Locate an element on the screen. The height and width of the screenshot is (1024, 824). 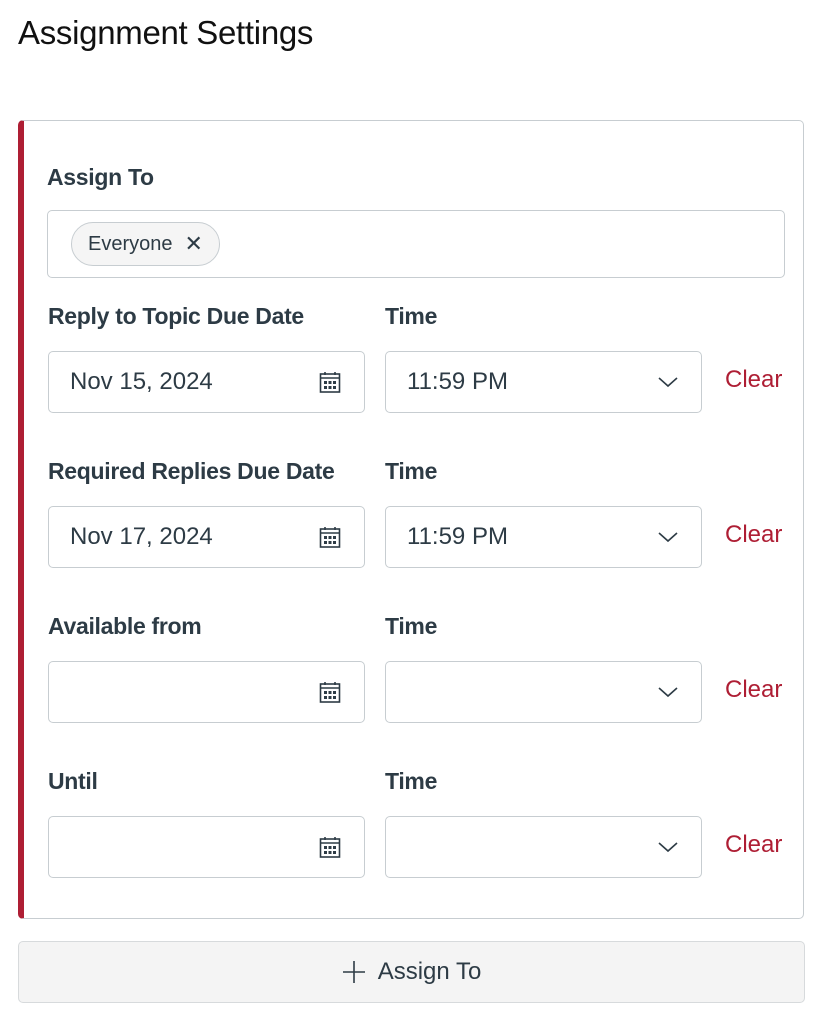
add-assign-to-button: Assign To is located at coordinates (411, 972).